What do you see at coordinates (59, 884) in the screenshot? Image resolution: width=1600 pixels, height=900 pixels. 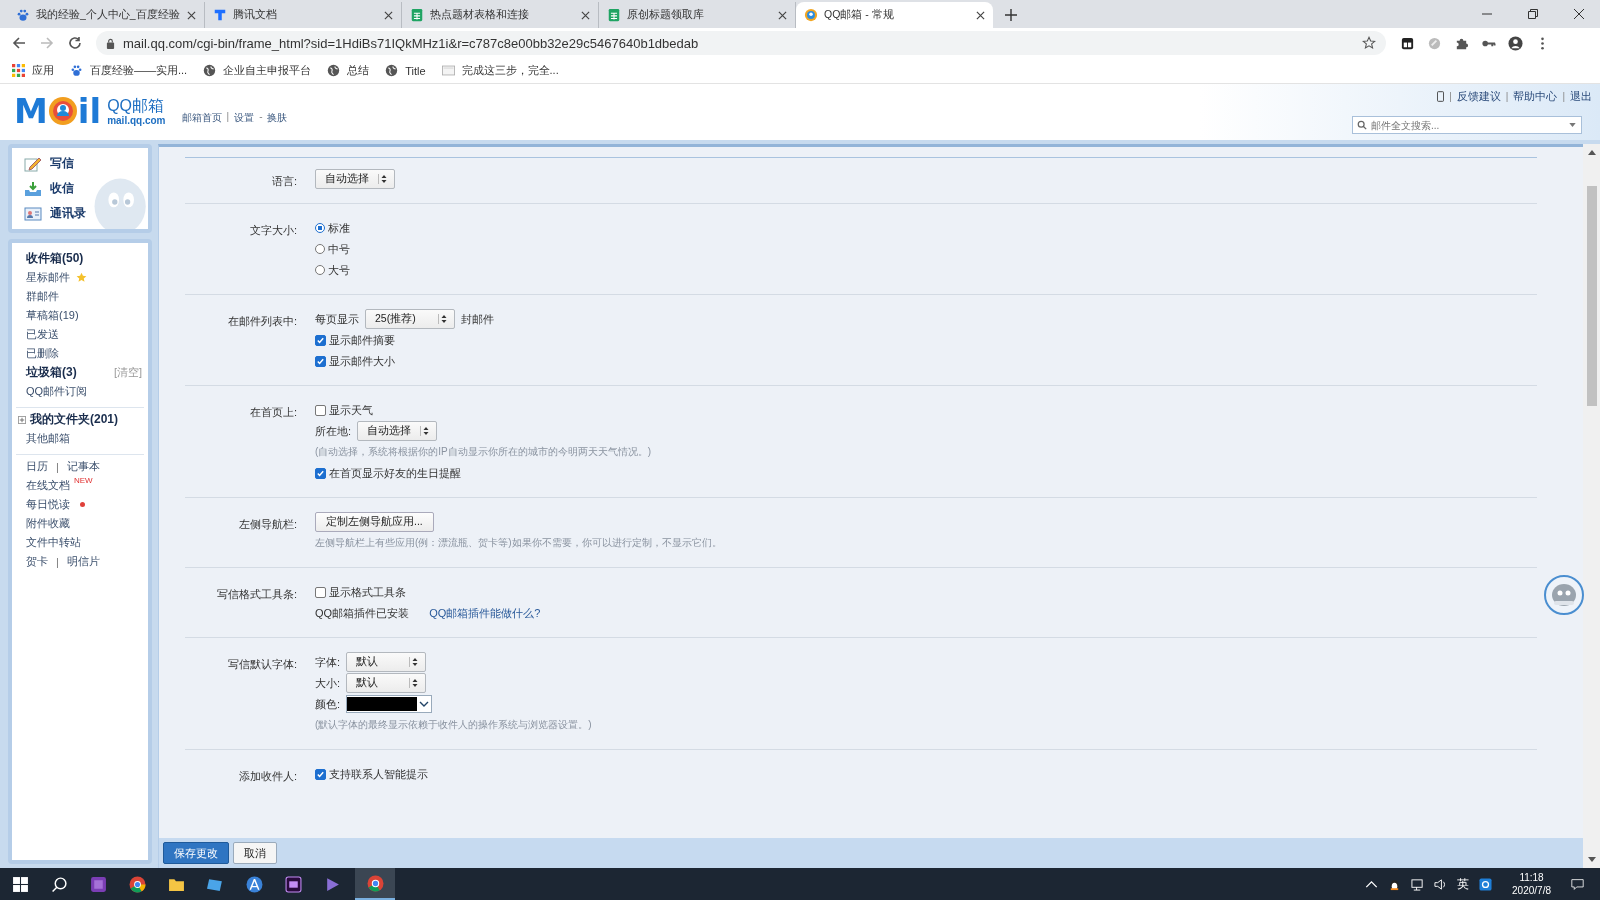 I see `search-icon` at bounding box center [59, 884].